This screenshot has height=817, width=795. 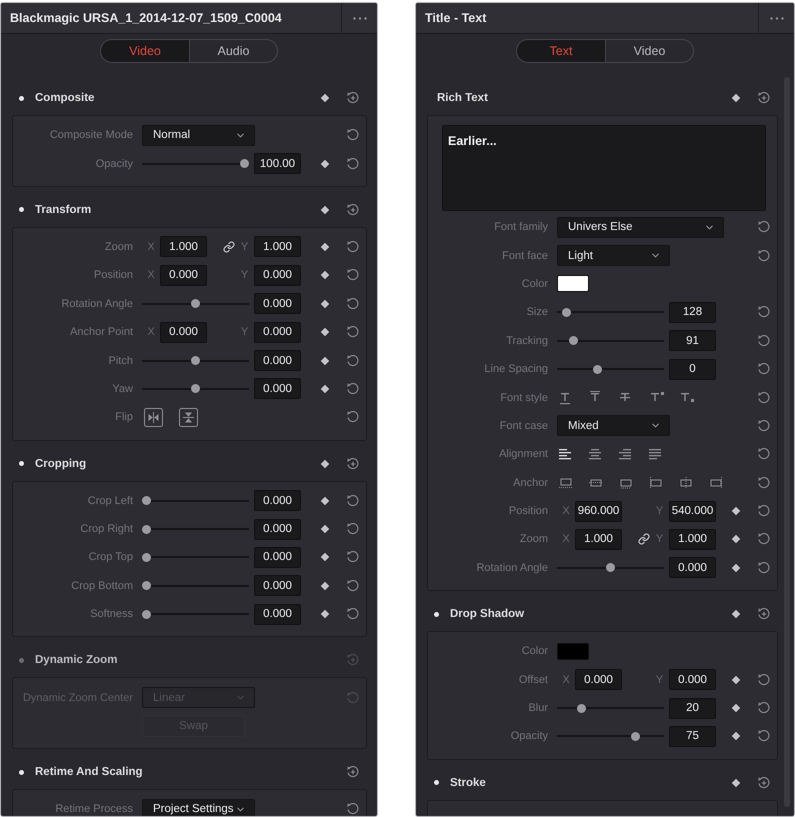 I want to click on subscript-icon, so click(x=687, y=397).